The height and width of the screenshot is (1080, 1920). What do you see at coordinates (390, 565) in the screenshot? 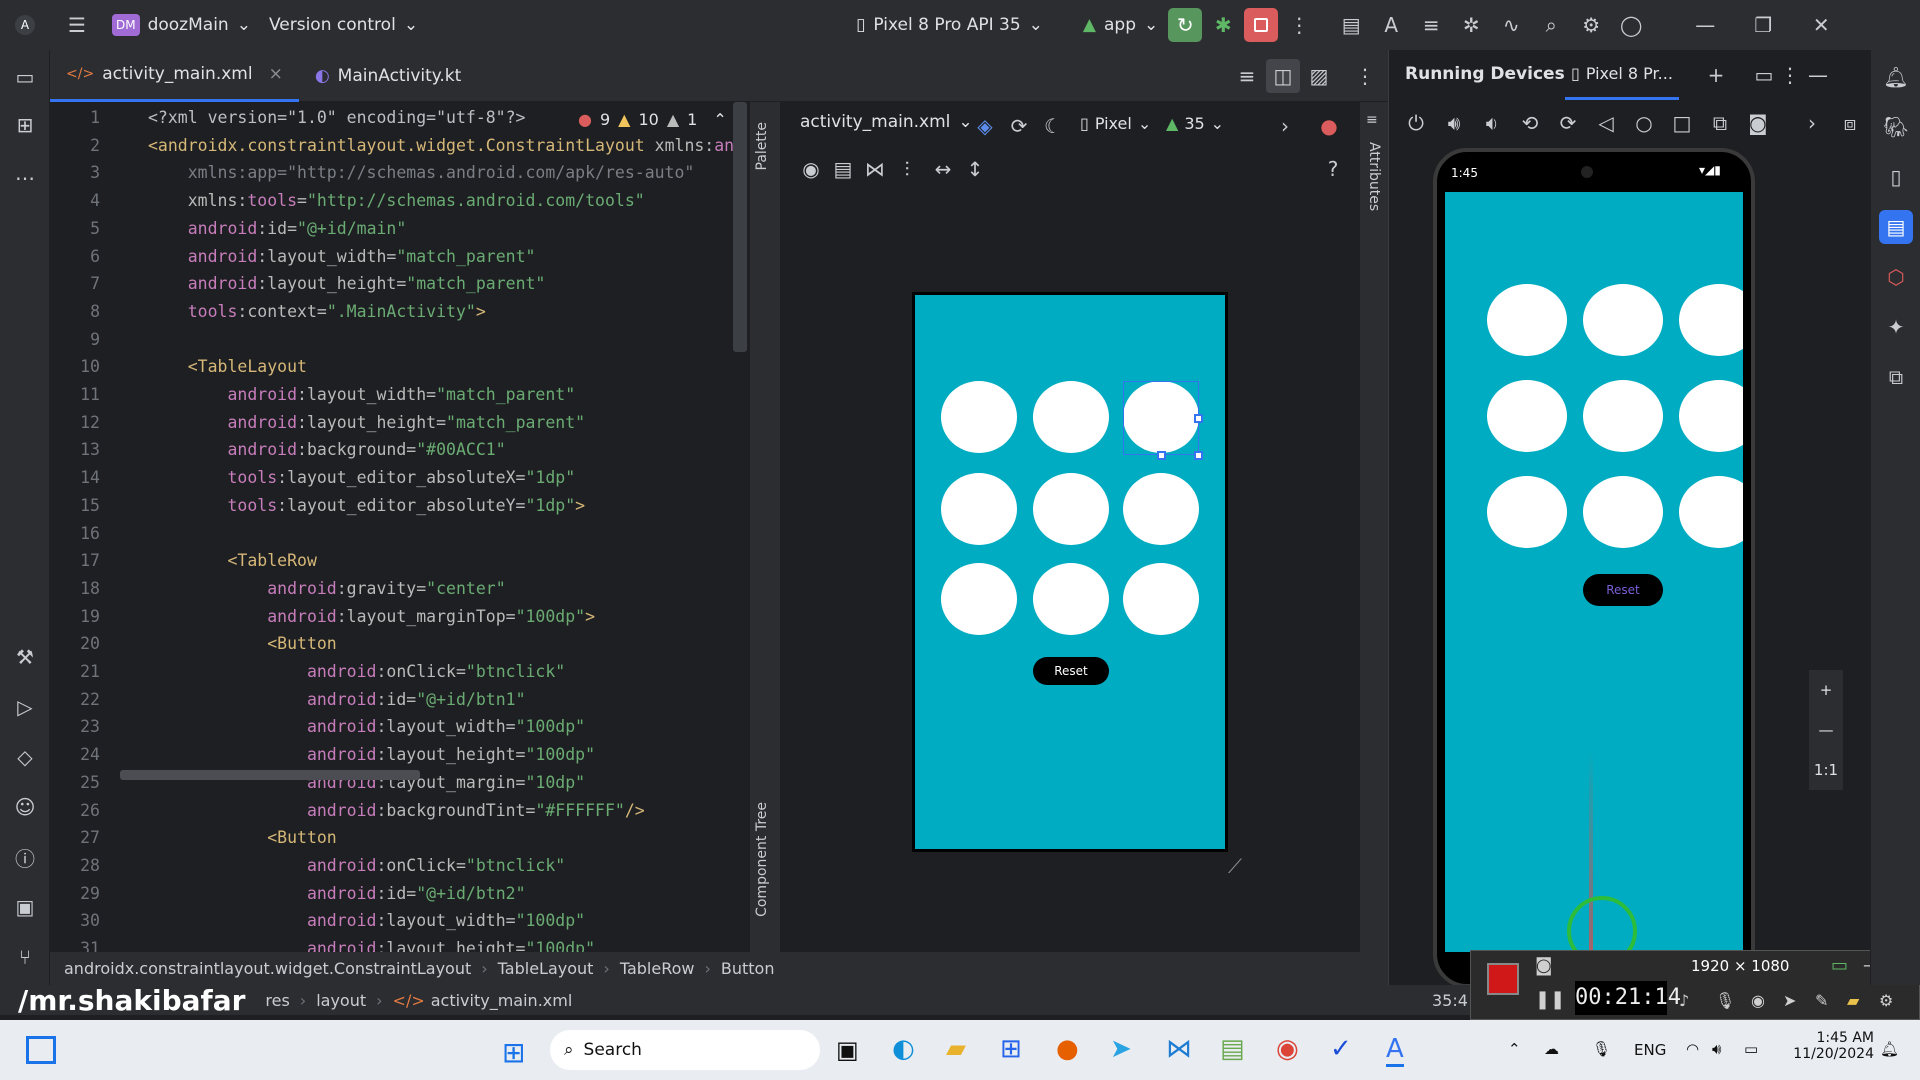
I see `code-line: 17 <TableRow` at bounding box center [390, 565].